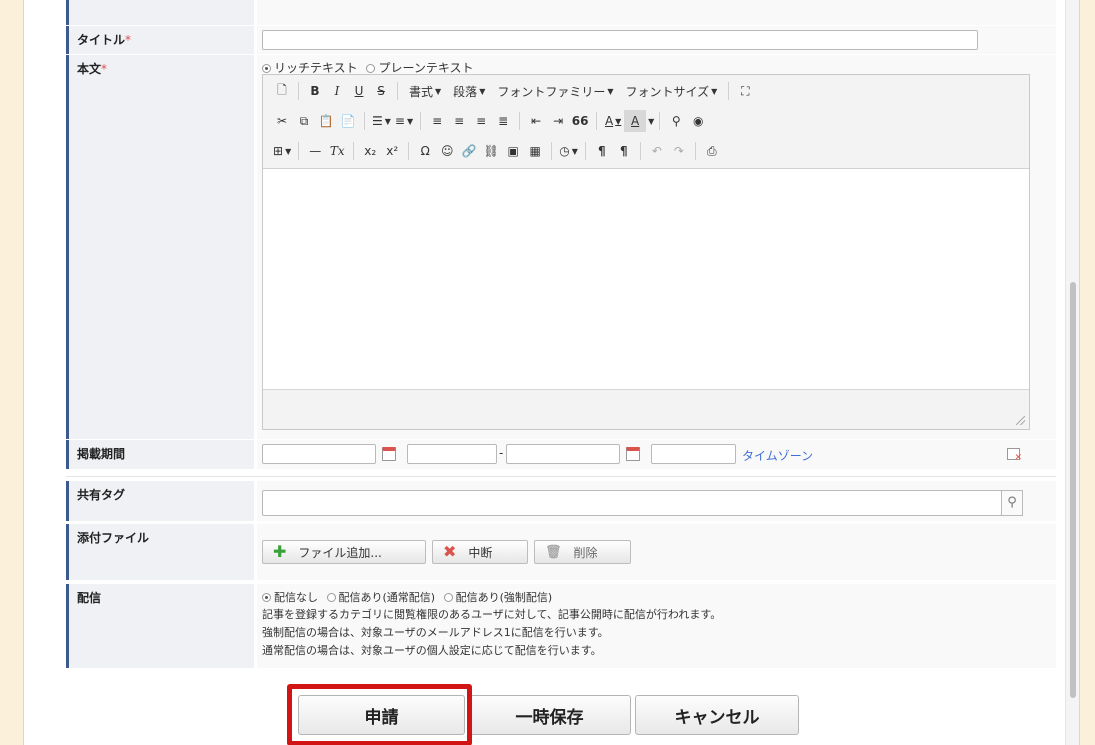 The height and width of the screenshot is (745, 1095). Describe the element at coordinates (348, 121) in the screenshot. I see `paste-text-icon: 📄` at that location.